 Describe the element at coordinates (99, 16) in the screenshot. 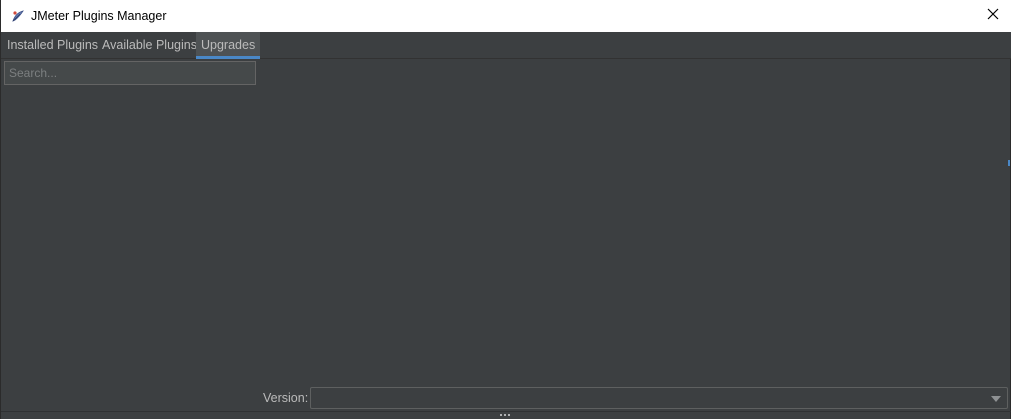

I see `window-title: JMeter Plugins Manager` at that location.